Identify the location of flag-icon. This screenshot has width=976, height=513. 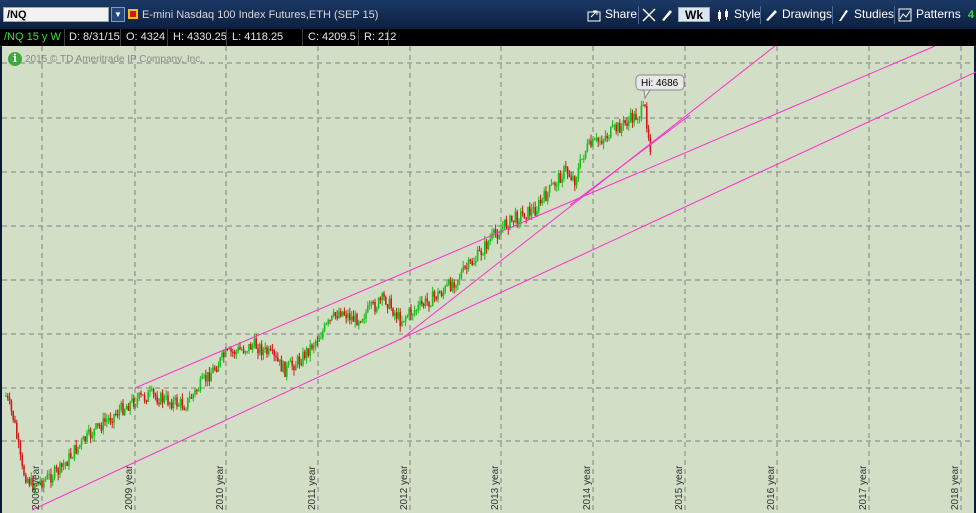
(133, 14).